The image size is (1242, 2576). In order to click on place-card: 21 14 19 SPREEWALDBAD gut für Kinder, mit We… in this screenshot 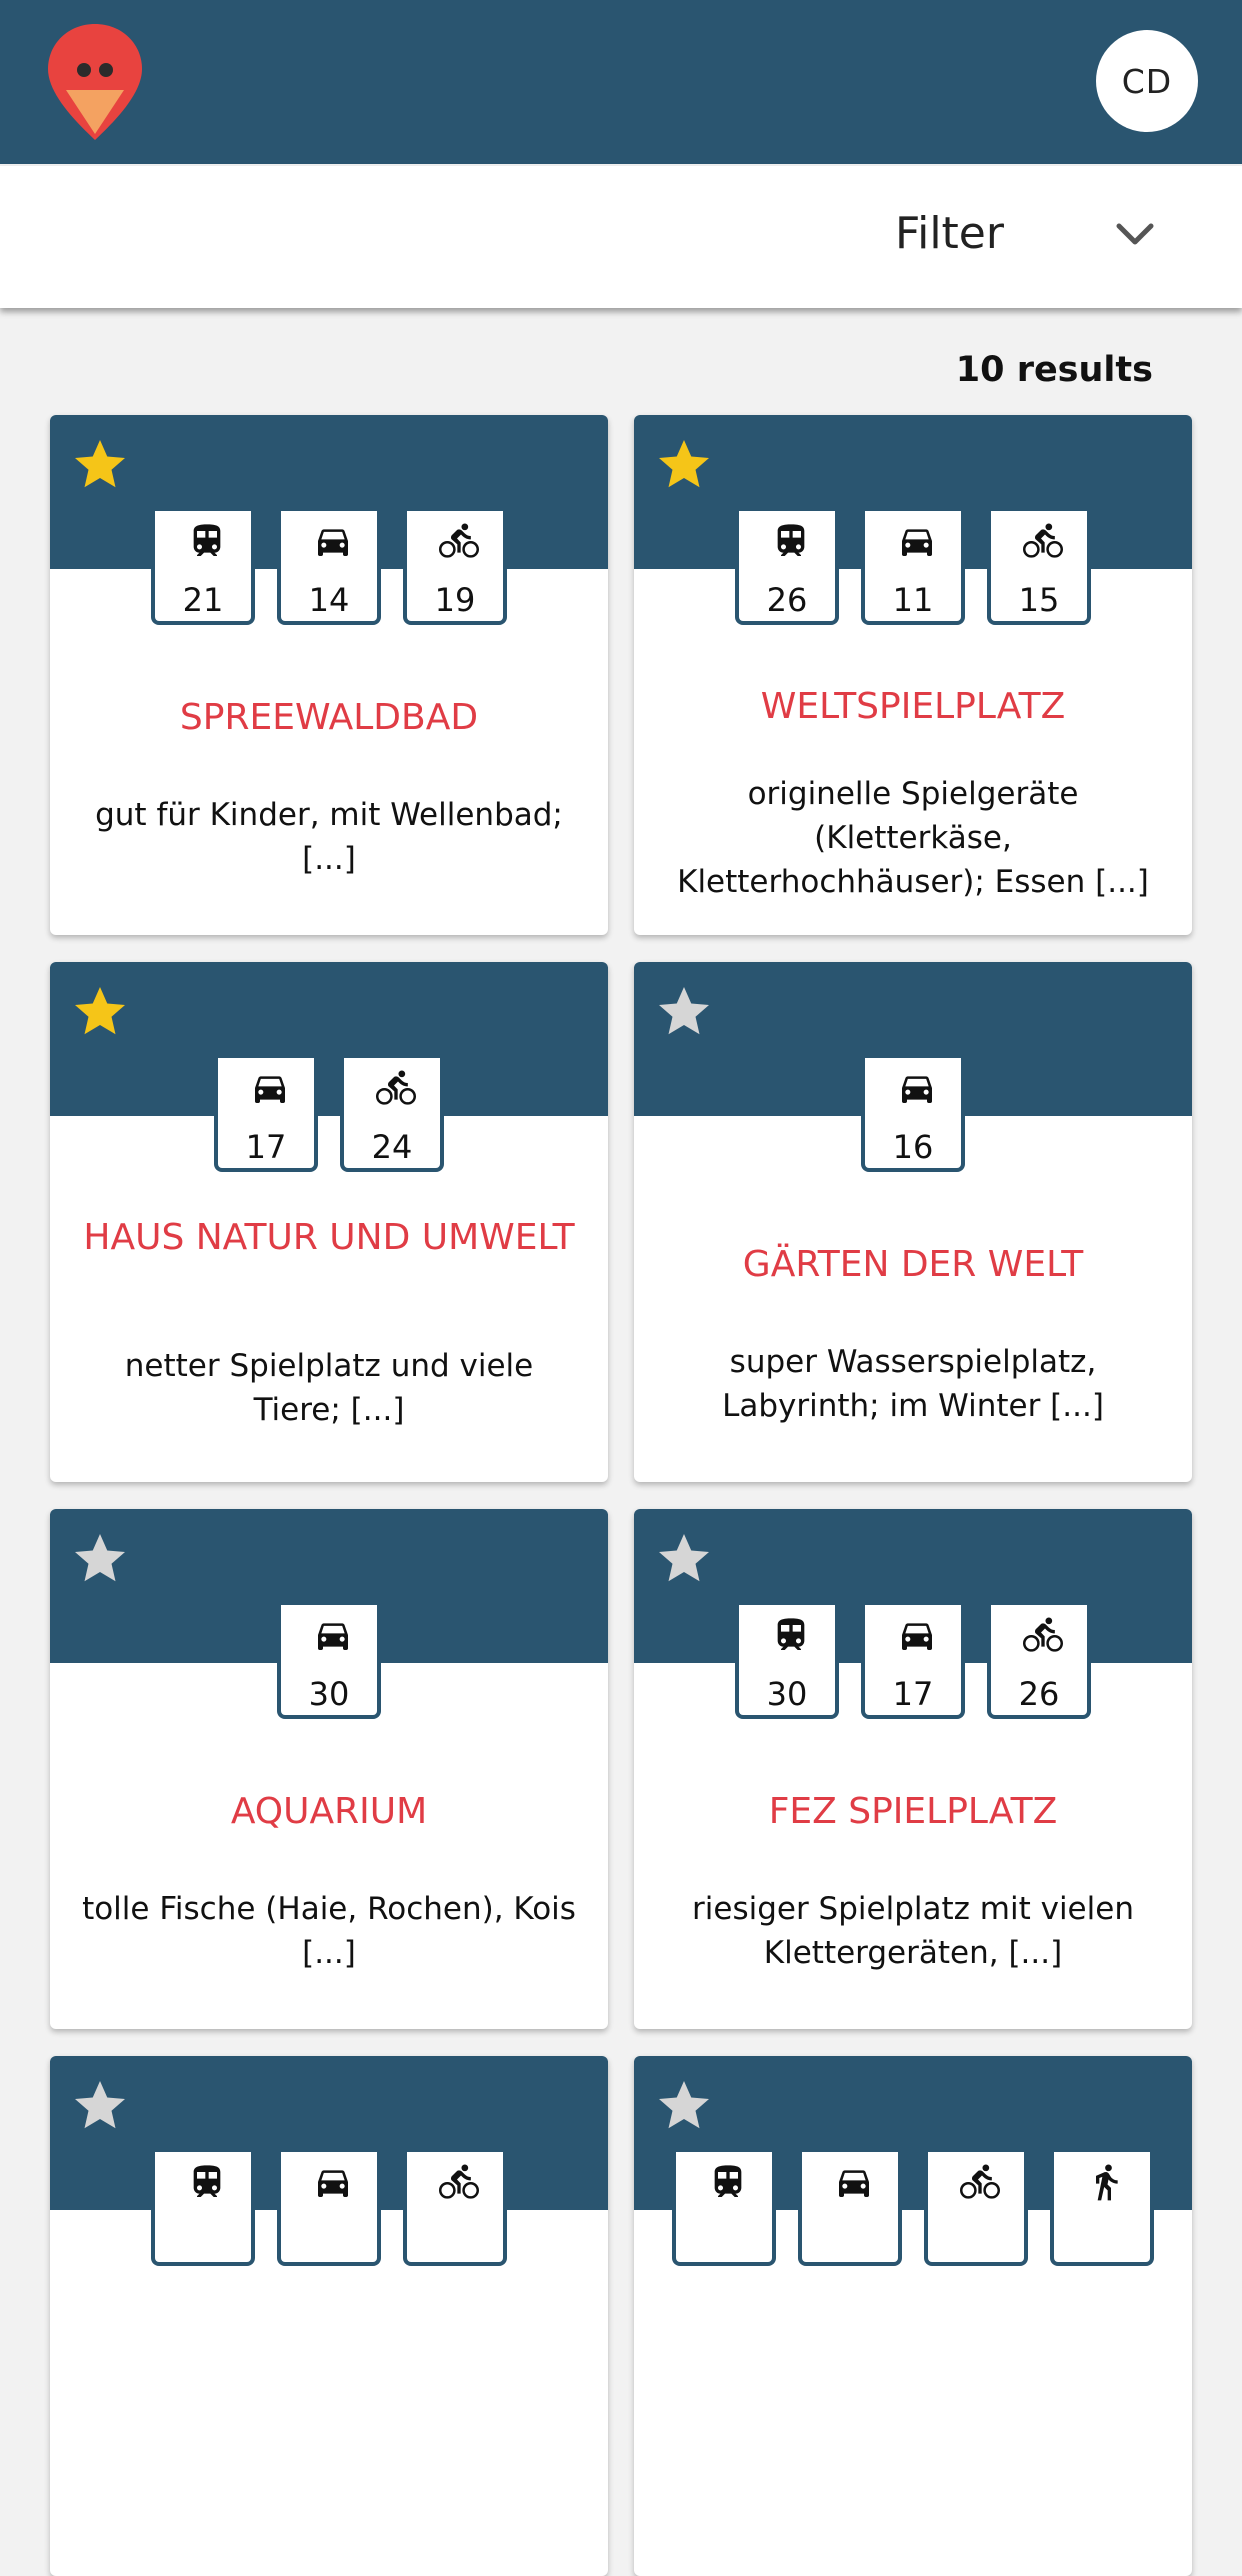, I will do `click(329, 675)`.